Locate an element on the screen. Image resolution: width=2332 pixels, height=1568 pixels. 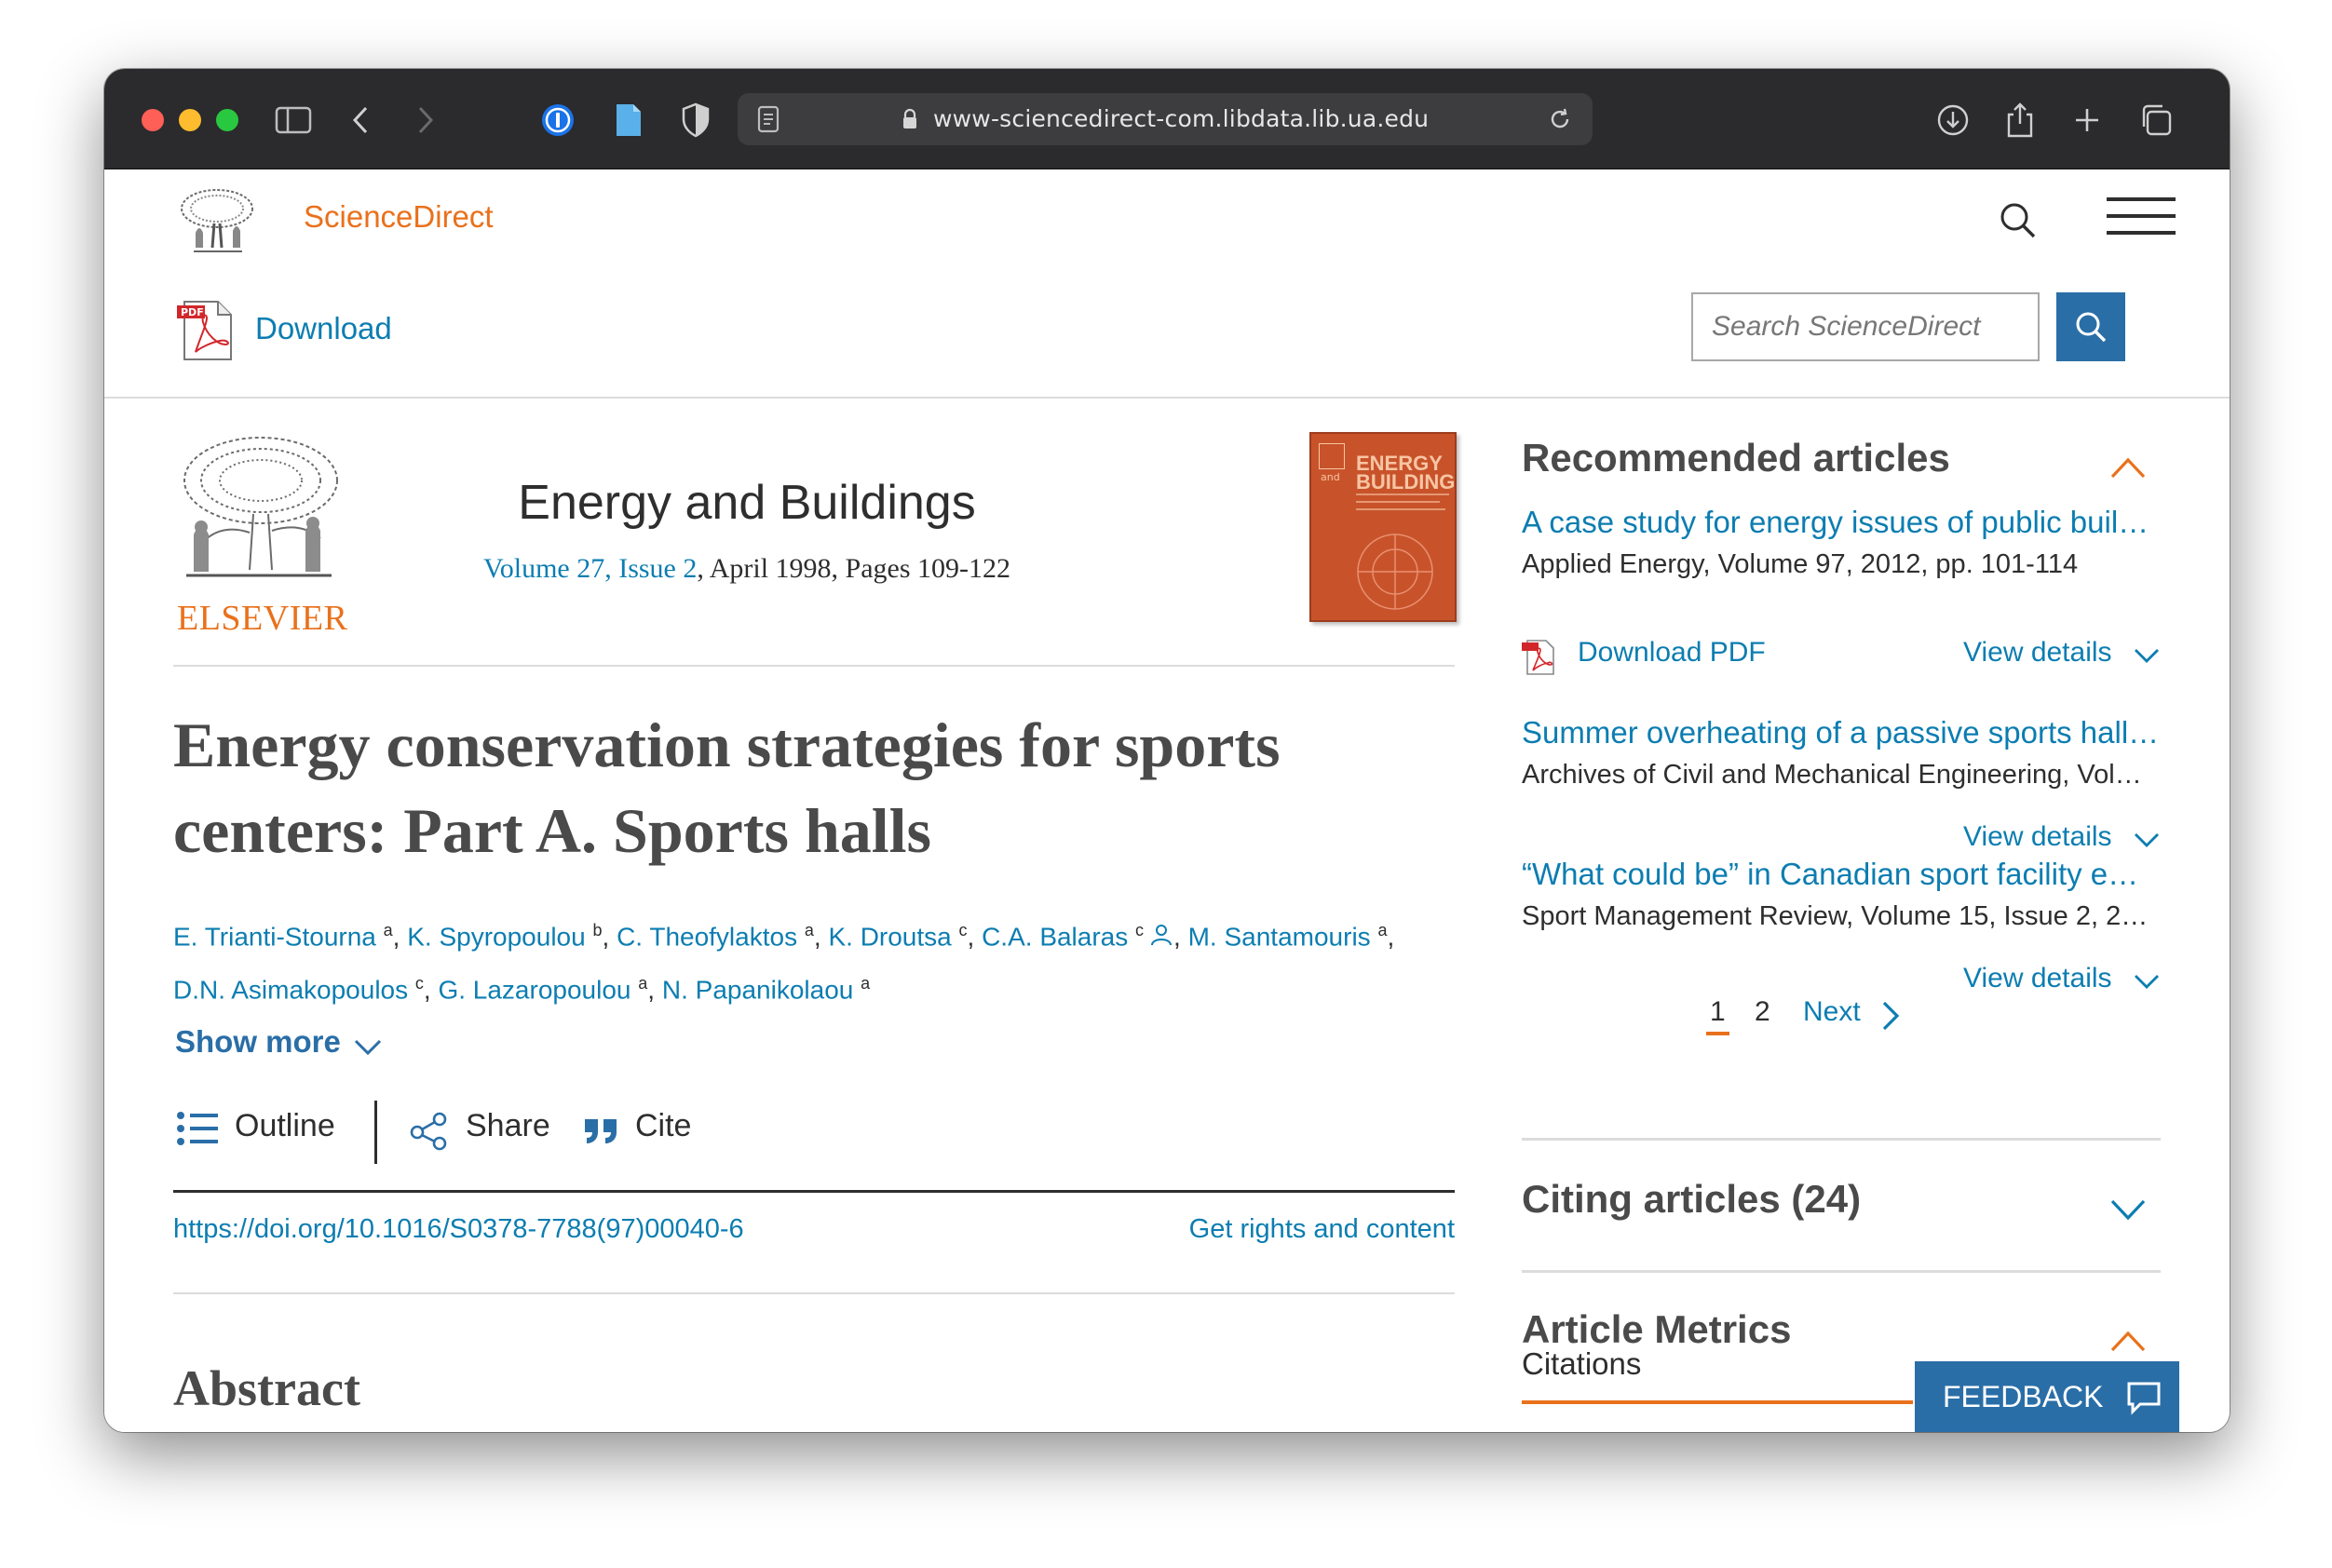
reader-view-icon is located at coordinates (769, 119).